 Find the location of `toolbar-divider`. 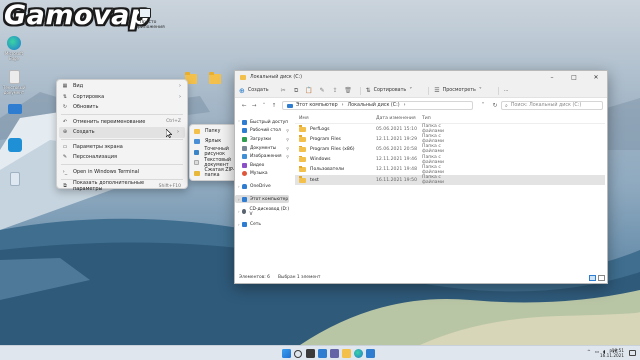

toolbar-divider is located at coordinates (429, 90).